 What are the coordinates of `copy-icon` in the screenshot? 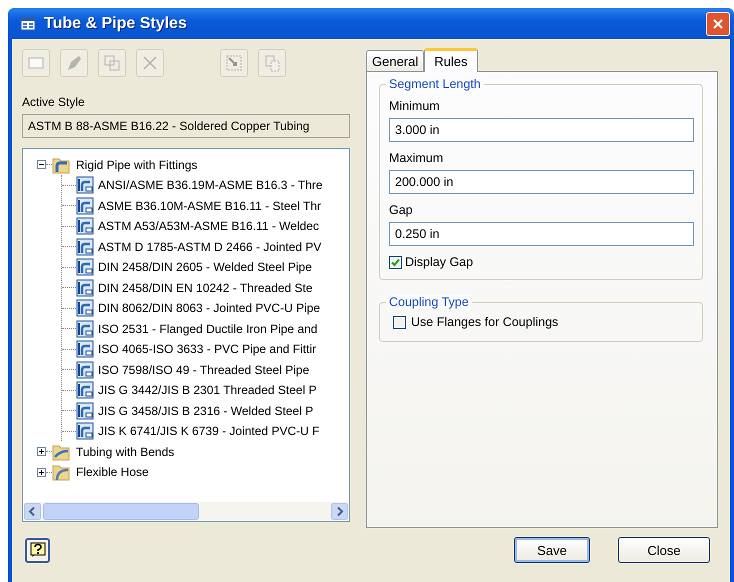 It's located at (112, 63).